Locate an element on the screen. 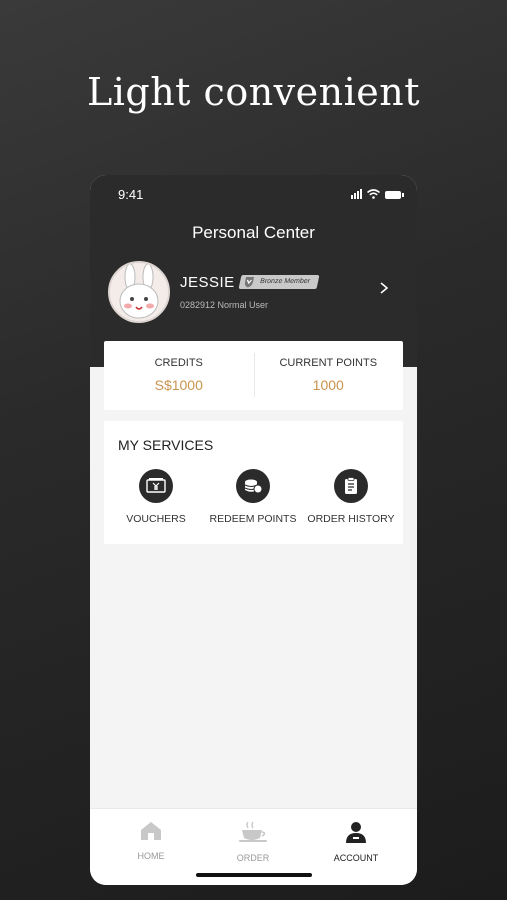 The image size is (507, 900). clipboard-icon is located at coordinates (351, 486).